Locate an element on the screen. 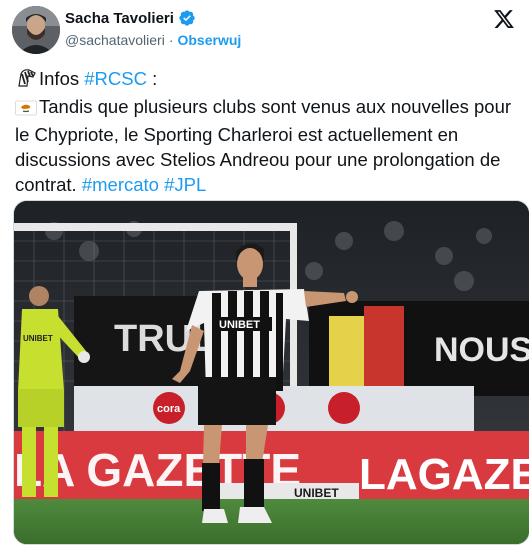 The width and height of the screenshot is (529, 548). board-right: LAGAZET is located at coordinates (444, 474).